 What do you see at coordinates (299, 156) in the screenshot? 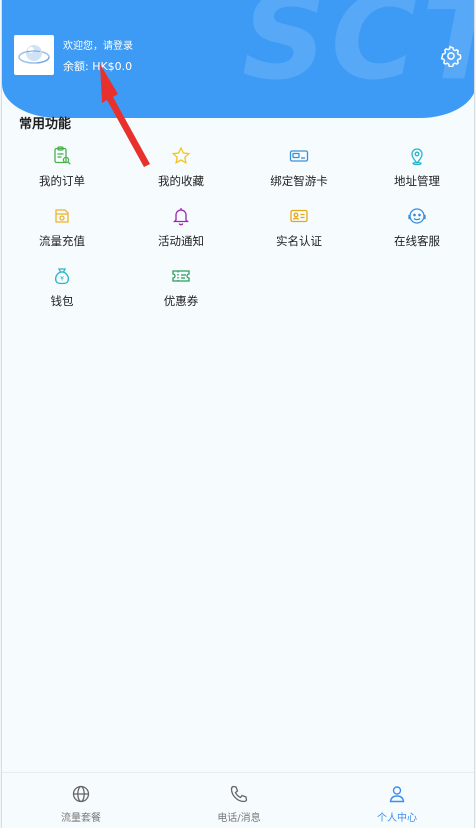
I see `card-icon` at bounding box center [299, 156].